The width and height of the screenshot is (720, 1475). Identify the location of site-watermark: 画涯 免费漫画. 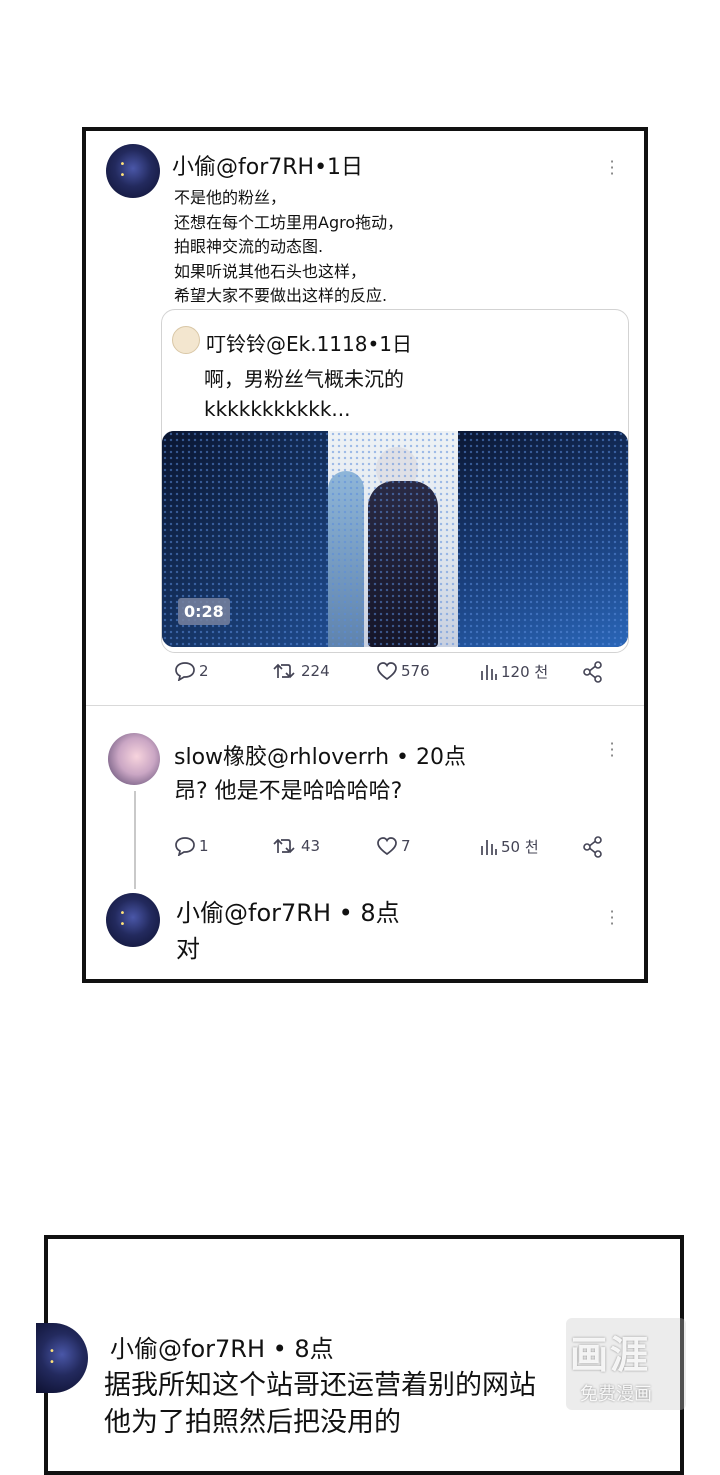
(626, 1364).